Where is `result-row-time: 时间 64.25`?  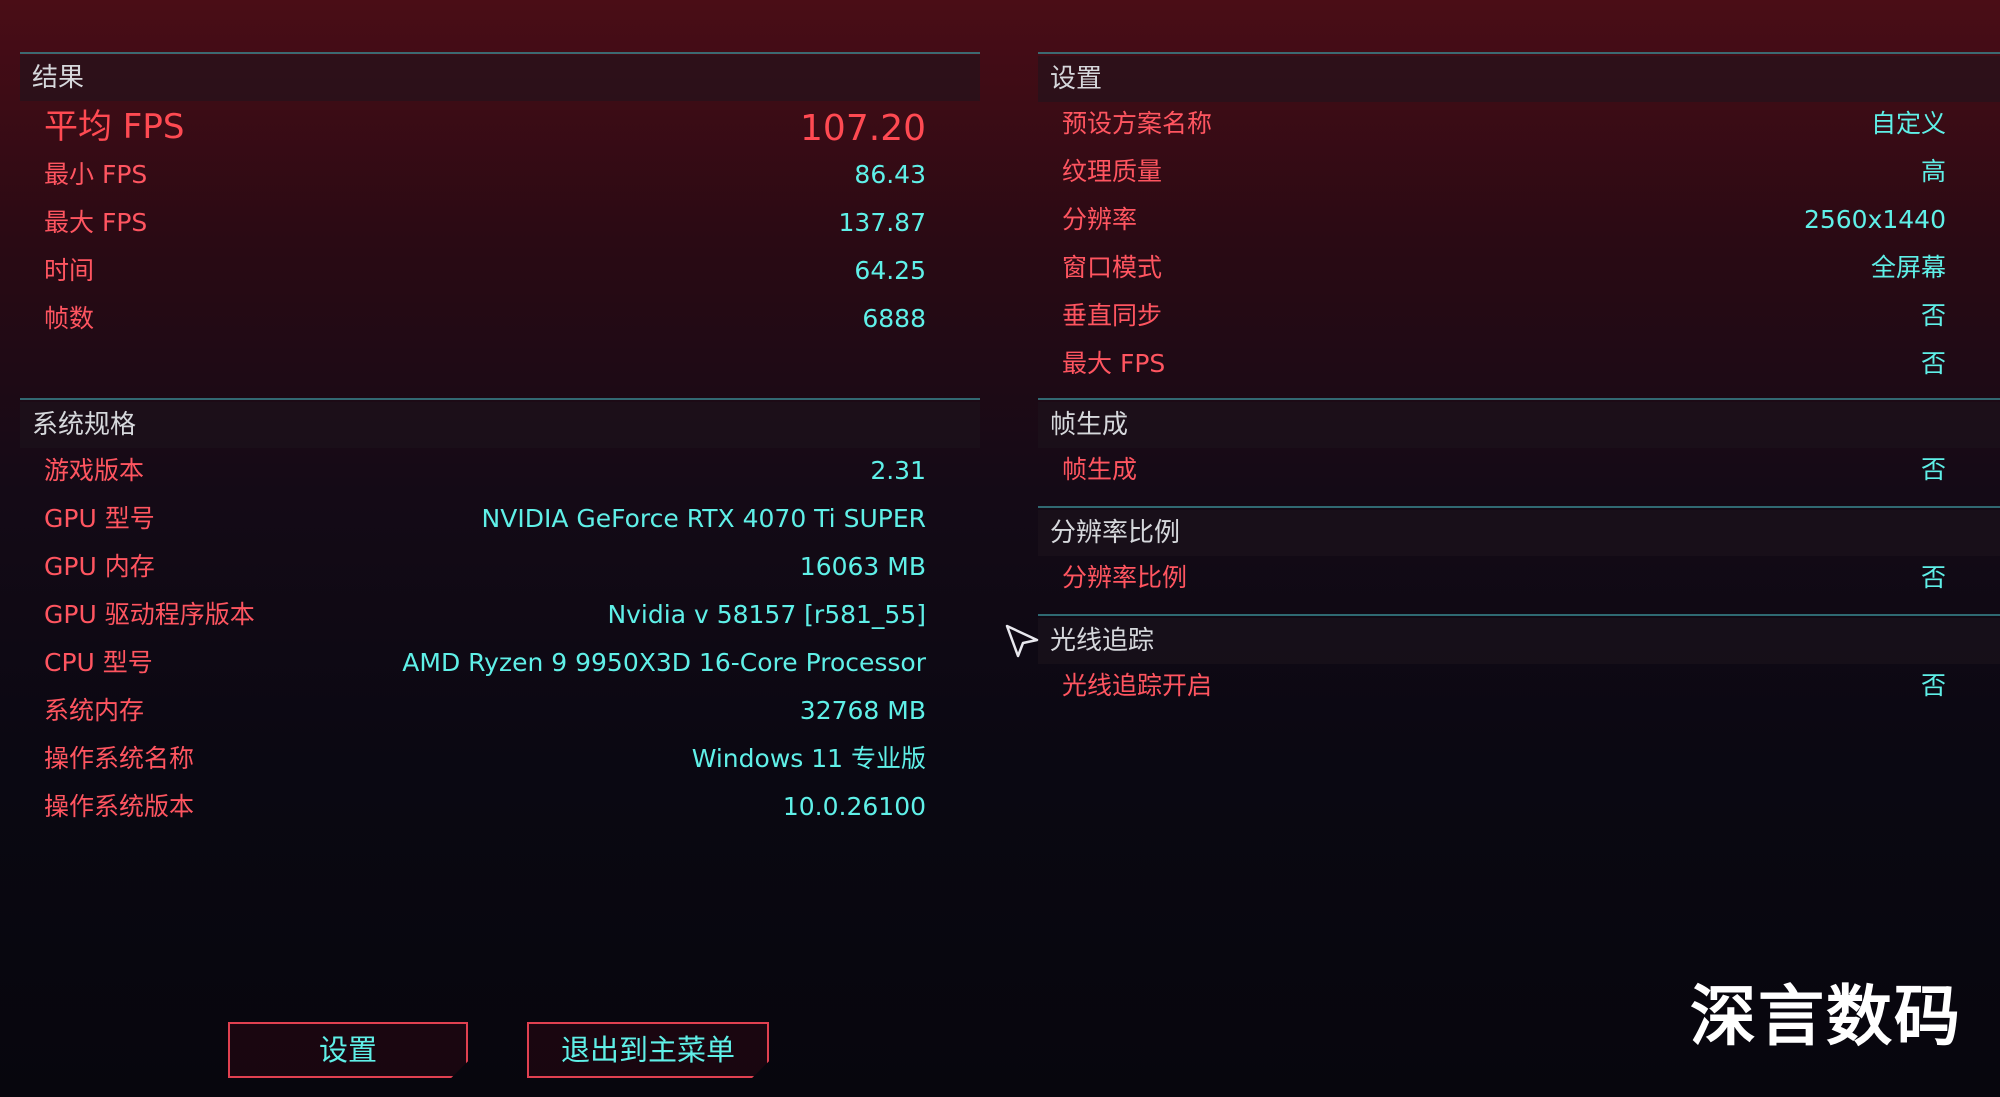 result-row-time: 时间 64.25 is located at coordinates (500, 271).